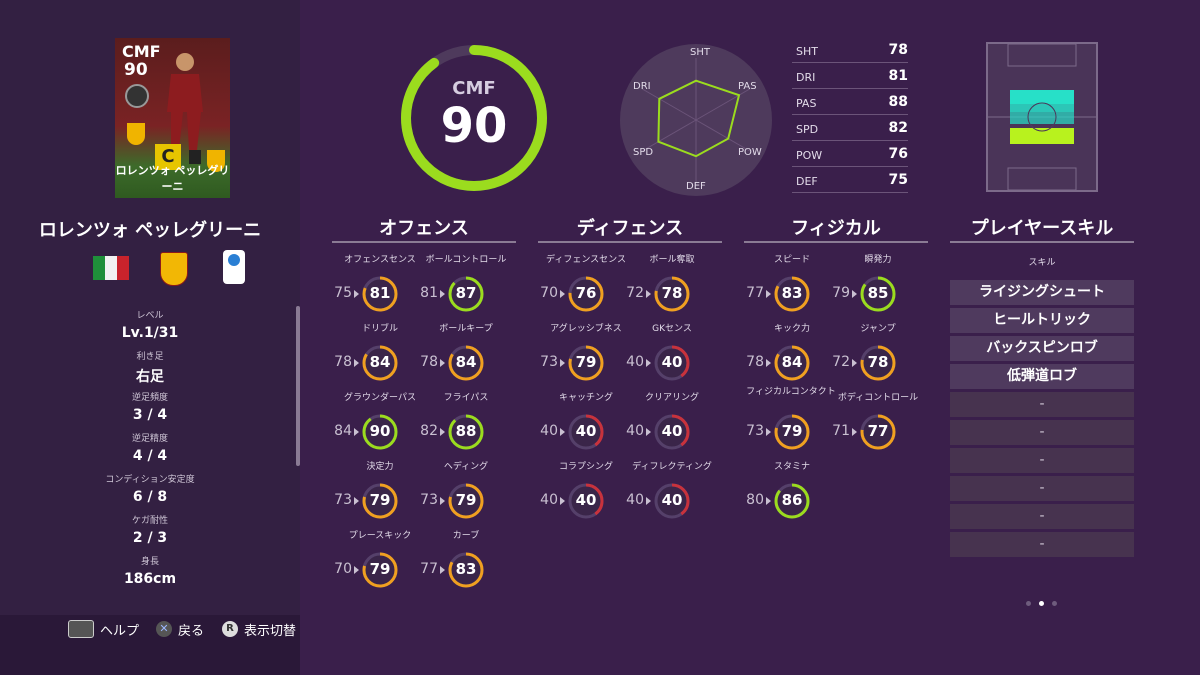  I want to click on back-label: 戻る, so click(191, 631).